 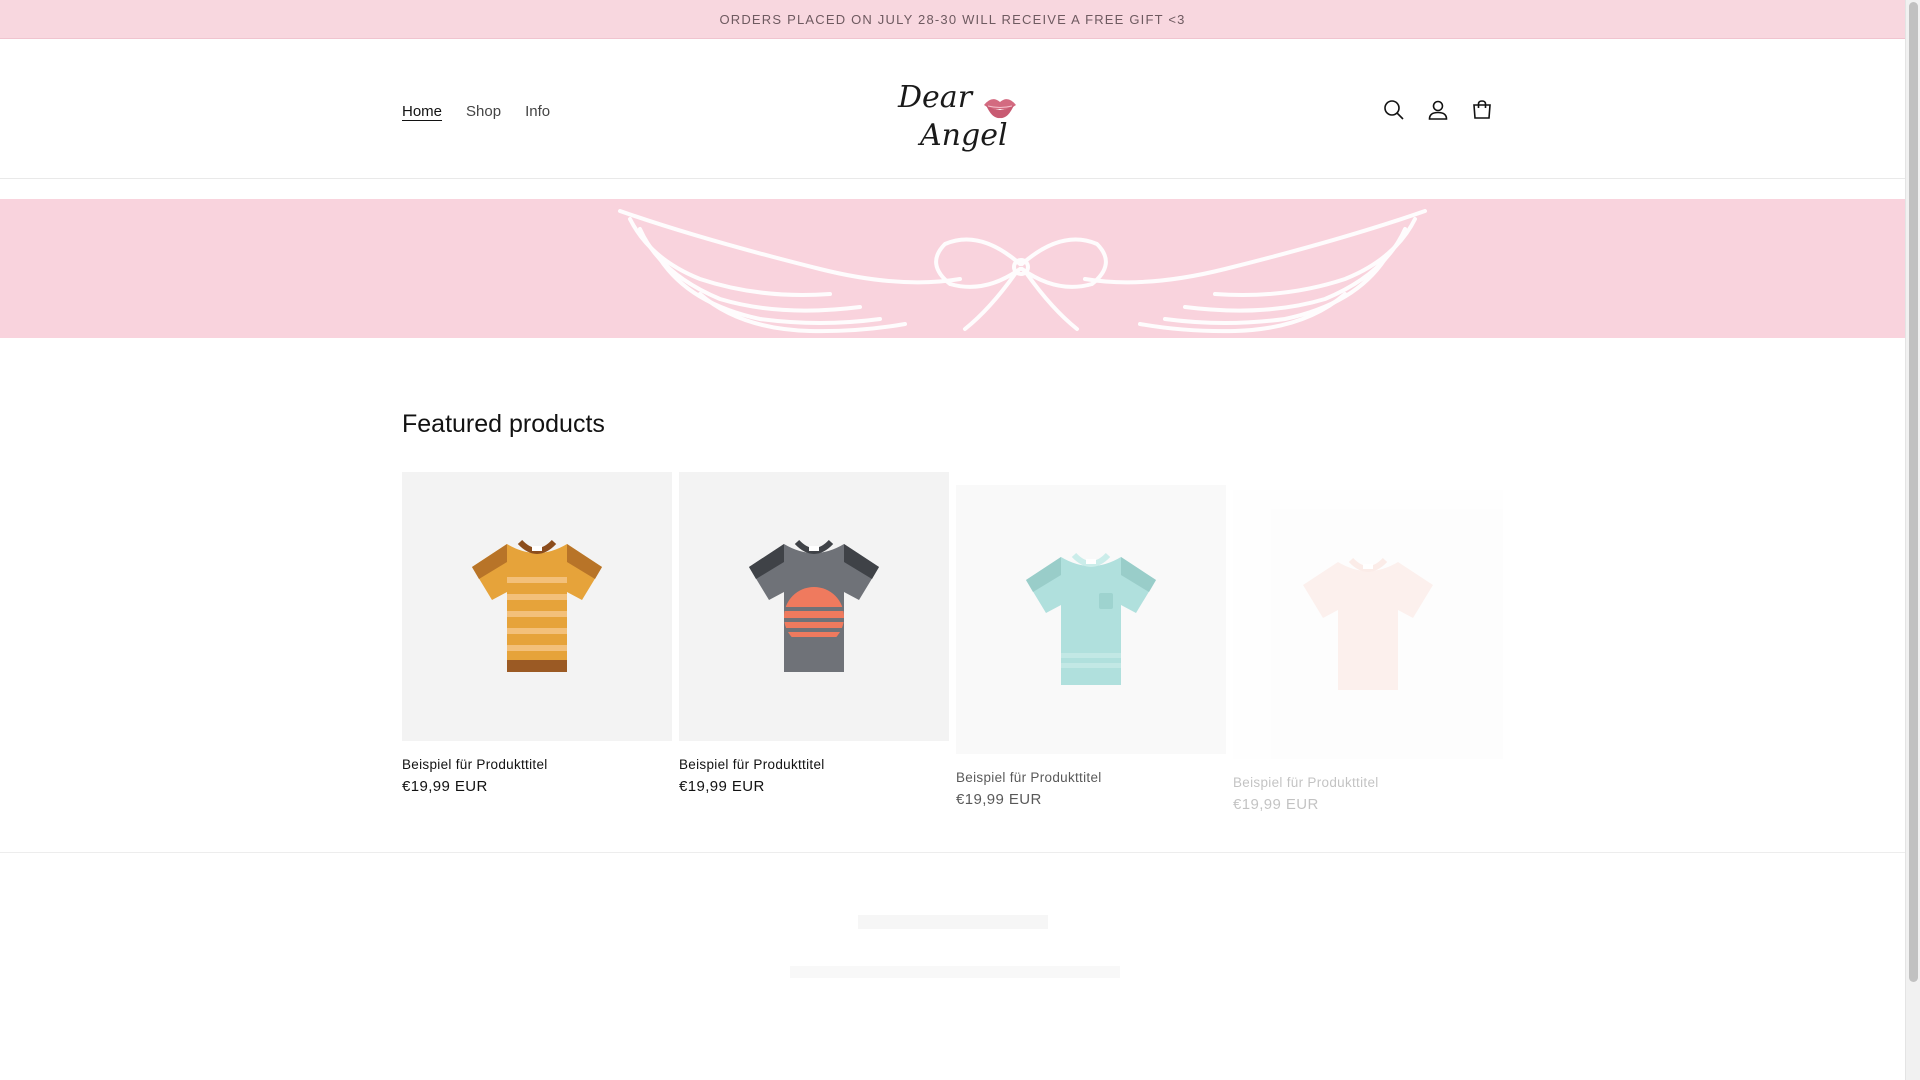 What do you see at coordinates (962, 135) in the screenshot?
I see `logo-text-angel: Angel` at bounding box center [962, 135].